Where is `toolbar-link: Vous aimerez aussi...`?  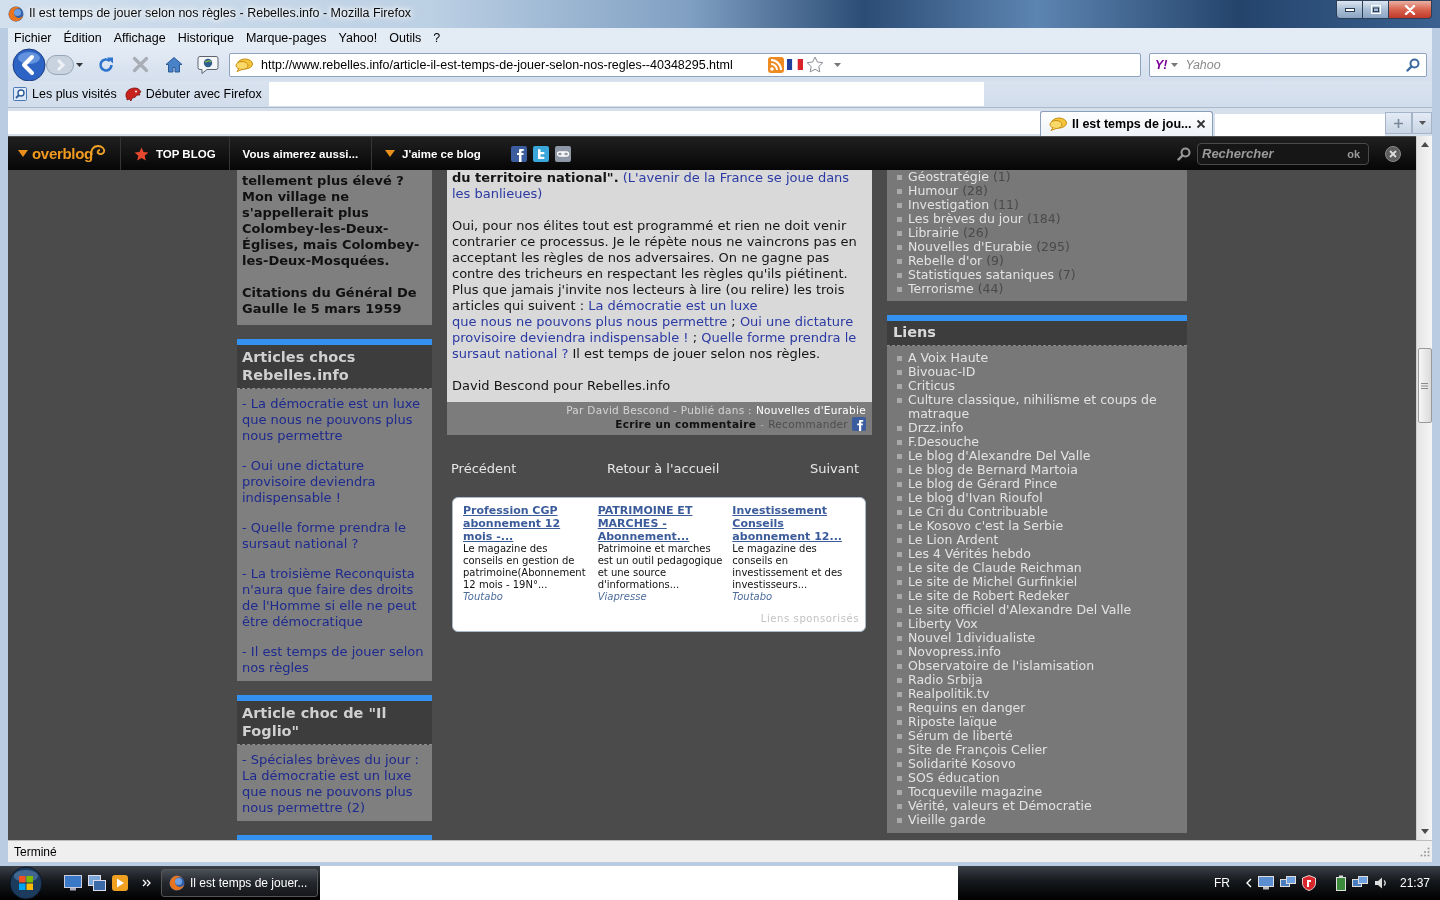 toolbar-link: Vous aimerez aussi... is located at coordinates (300, 153).